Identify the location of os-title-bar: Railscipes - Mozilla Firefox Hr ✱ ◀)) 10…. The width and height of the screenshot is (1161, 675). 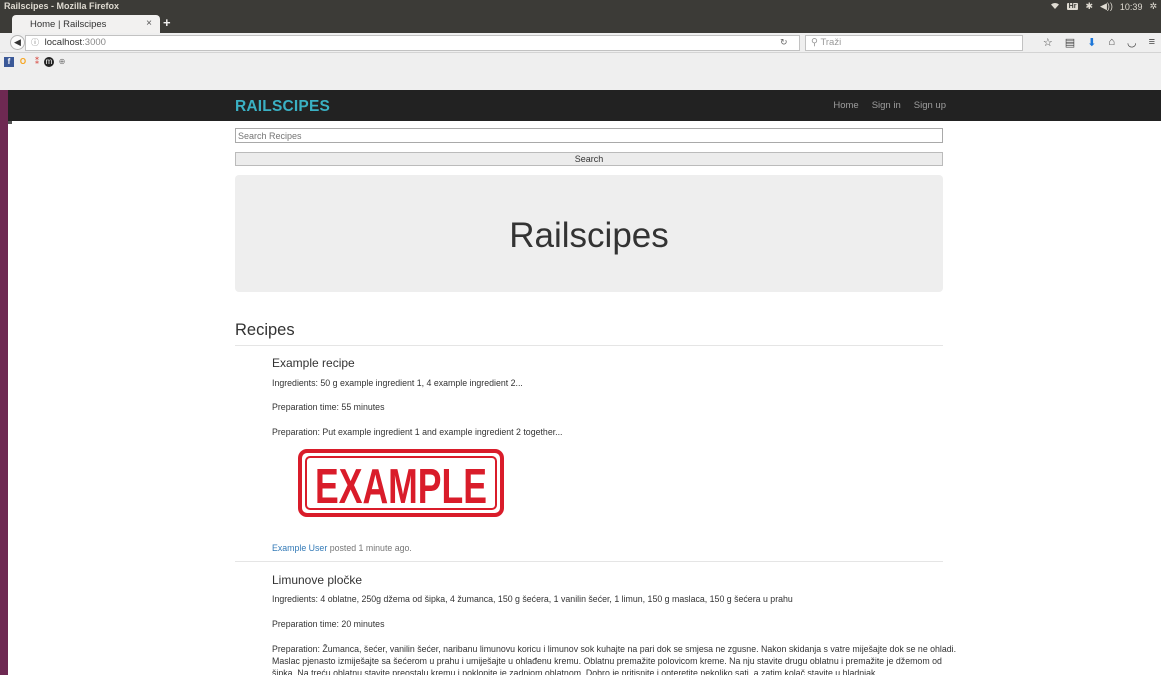
(580, 6).